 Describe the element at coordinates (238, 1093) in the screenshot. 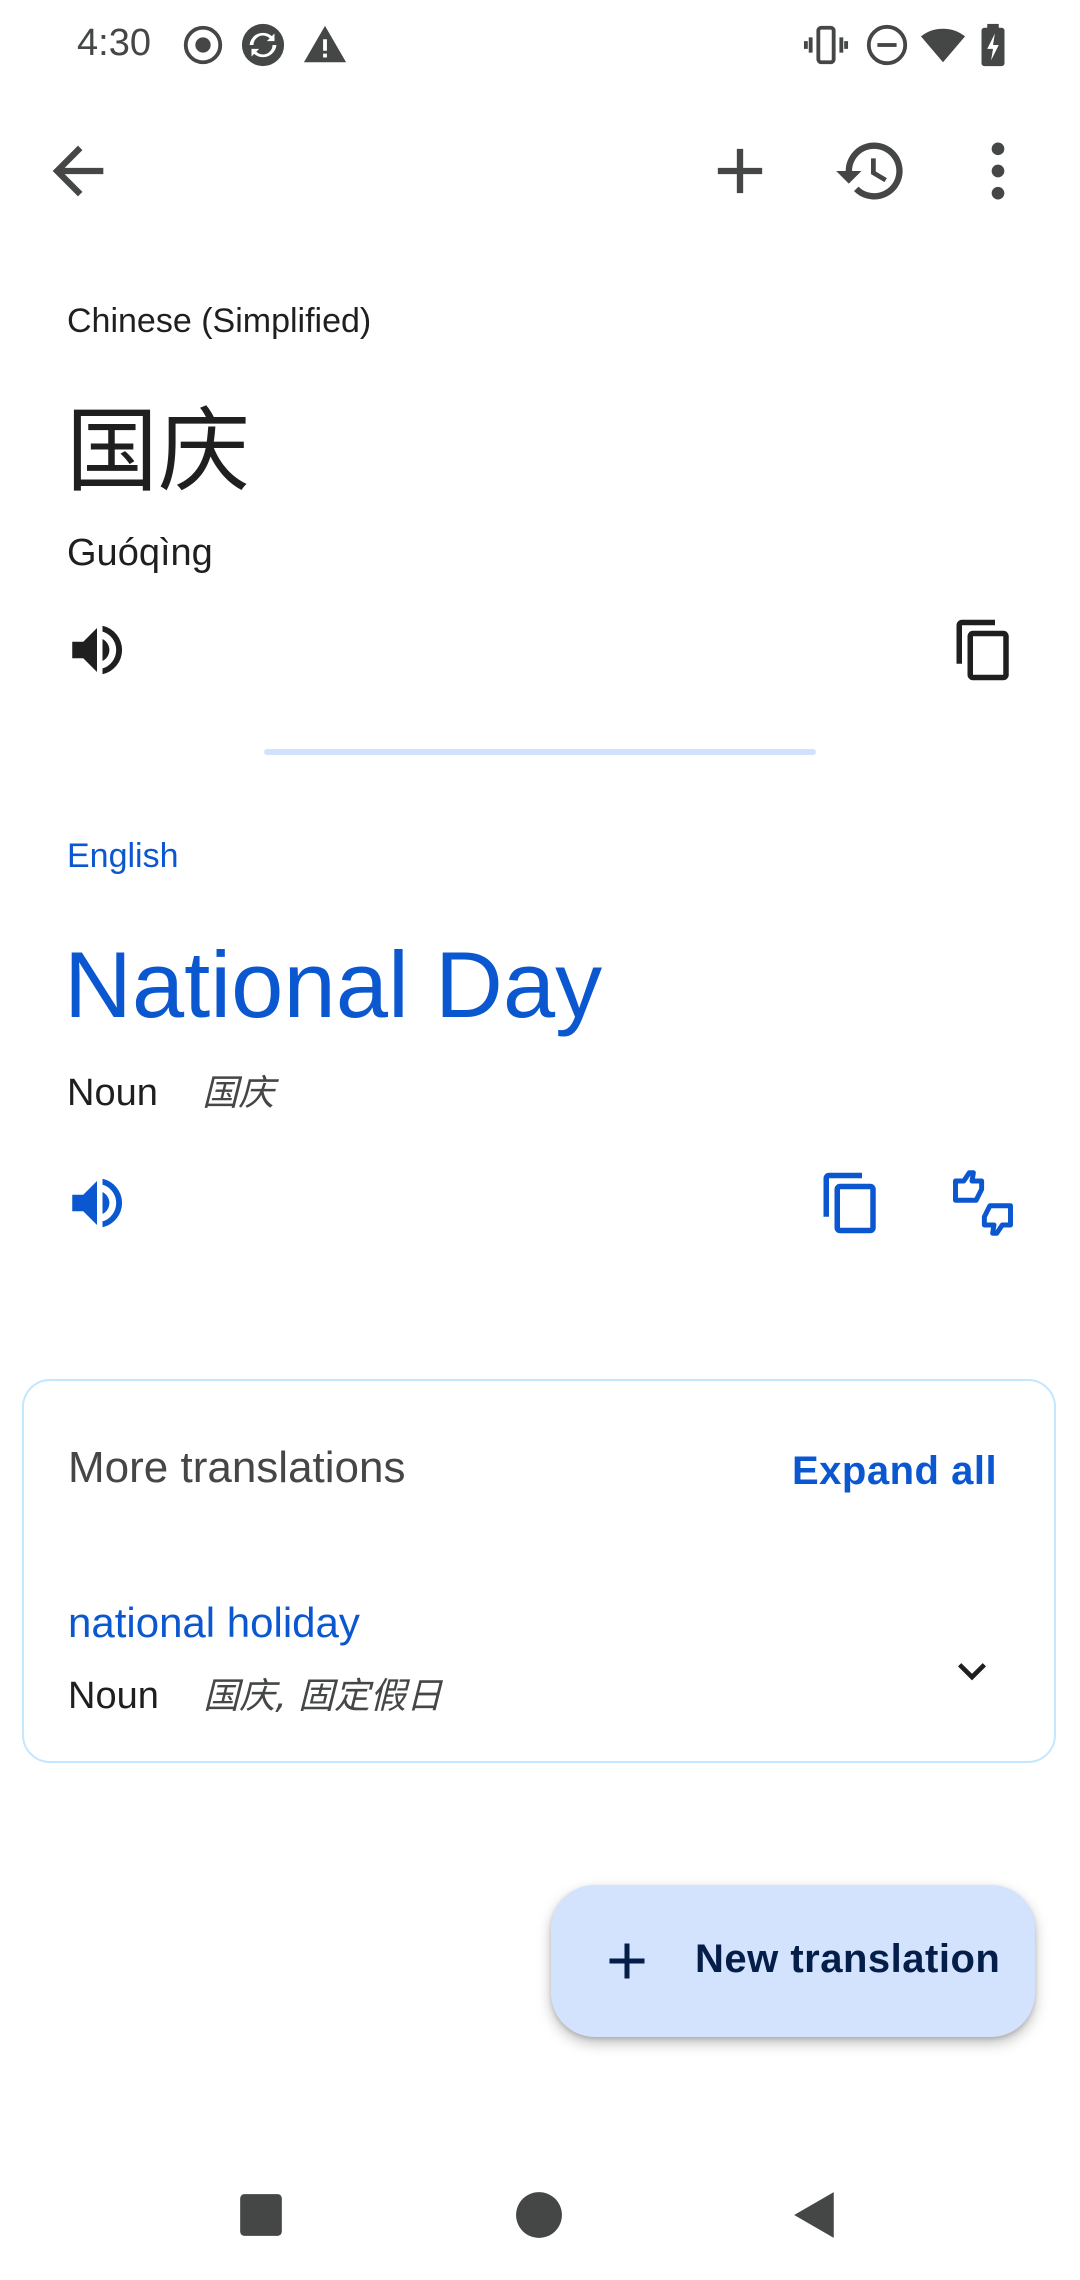

I see `reverse-translations: 国庆` at that location.